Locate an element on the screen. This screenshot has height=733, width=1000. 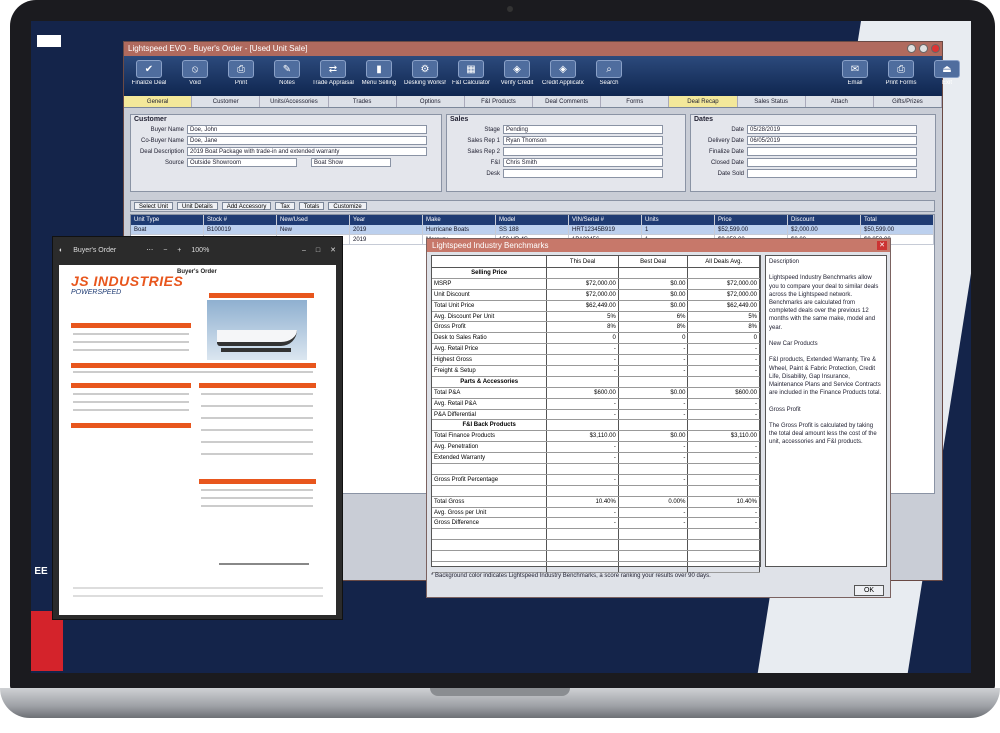
benchmark-row is located at coordinates (596, 535).